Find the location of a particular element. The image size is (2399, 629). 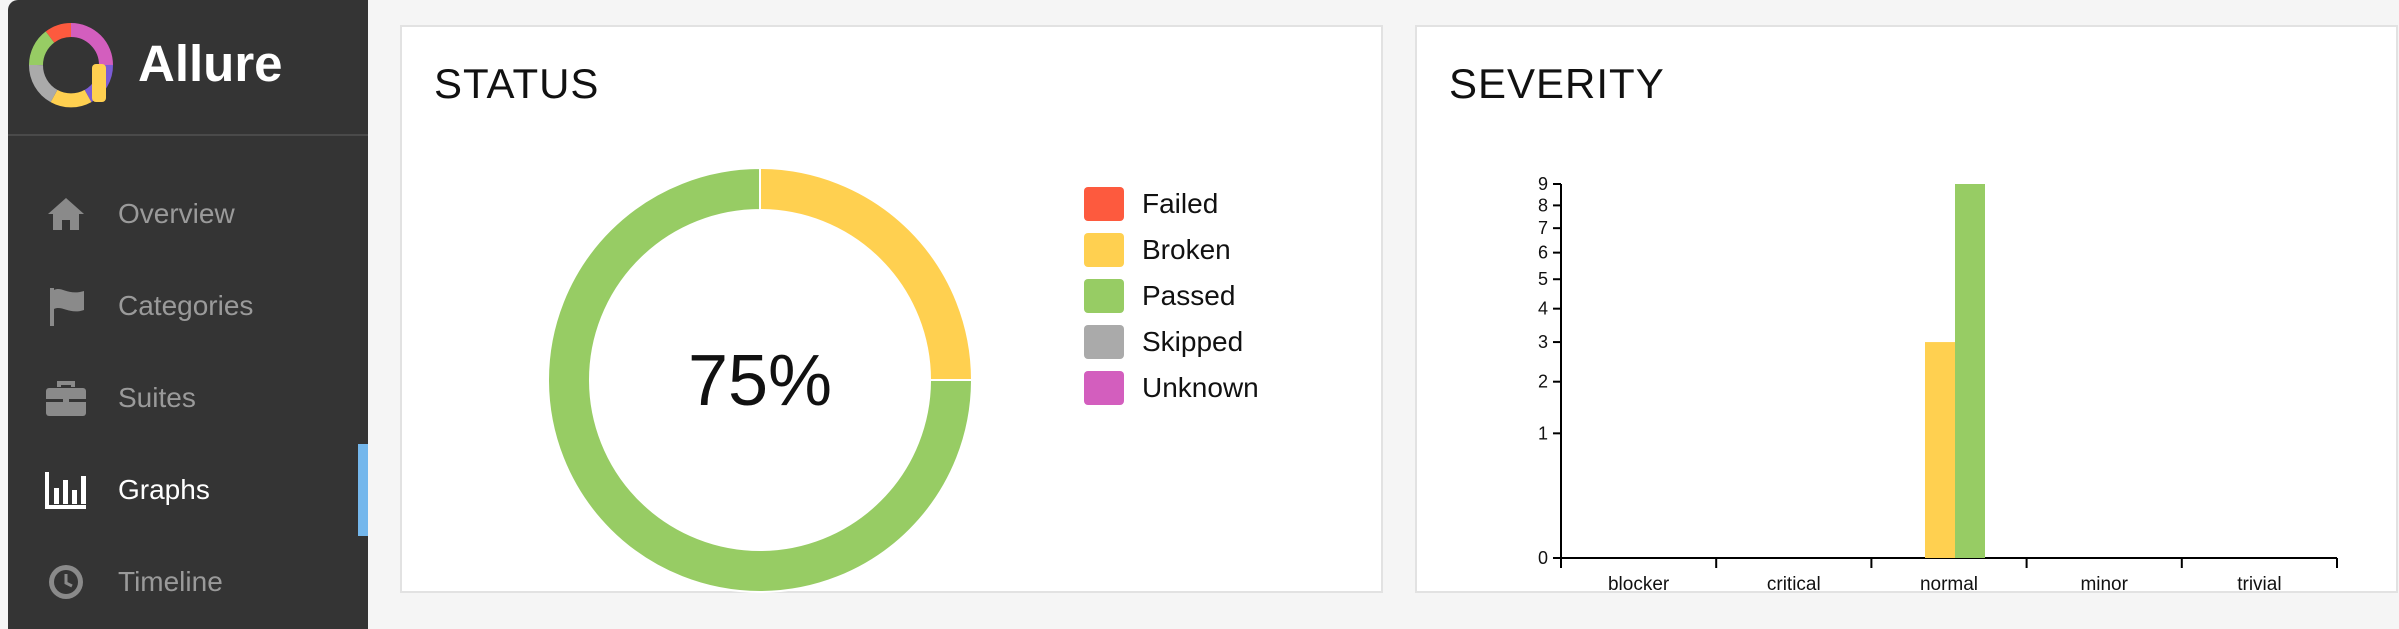

y-tick-label: 4 is located at coordinates (1543, 309).